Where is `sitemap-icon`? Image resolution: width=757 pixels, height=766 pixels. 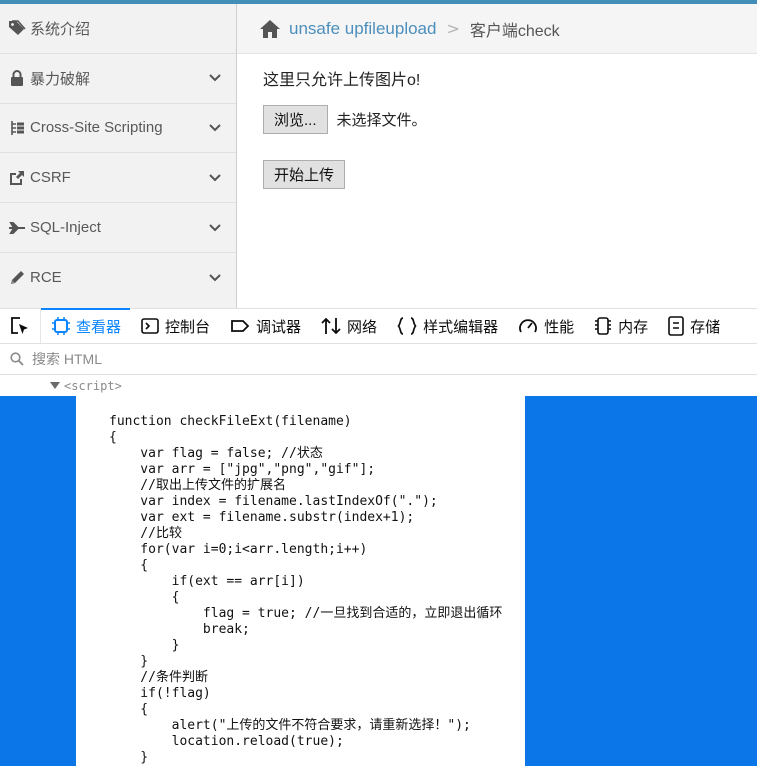
sitemap-icon is located at coordinates (17, 128).